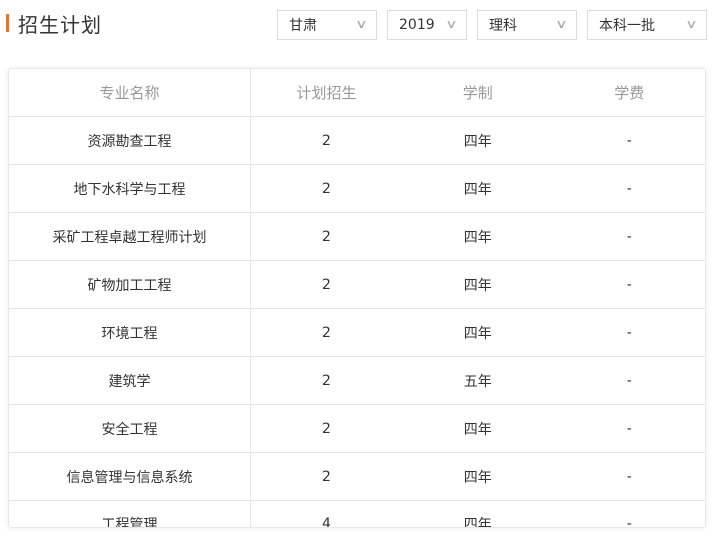 This screenshot has height=539, width=715. What do you see at coordinates (130, 332) in the screenshot?
I see `major-name-cell: 环境工程` at bounding box center [130, 332].